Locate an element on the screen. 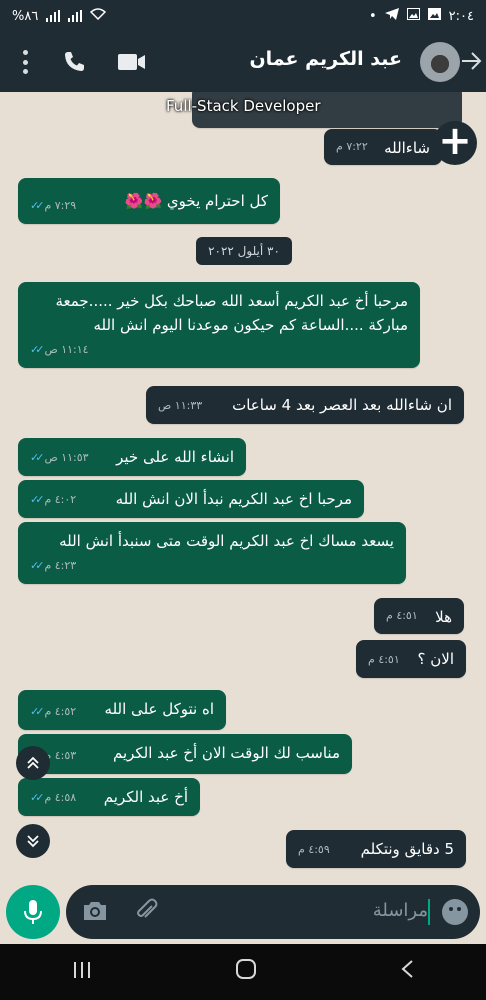 This screenshot has width=486, height=1000. mic-icon is located at coordinates (33, 912).